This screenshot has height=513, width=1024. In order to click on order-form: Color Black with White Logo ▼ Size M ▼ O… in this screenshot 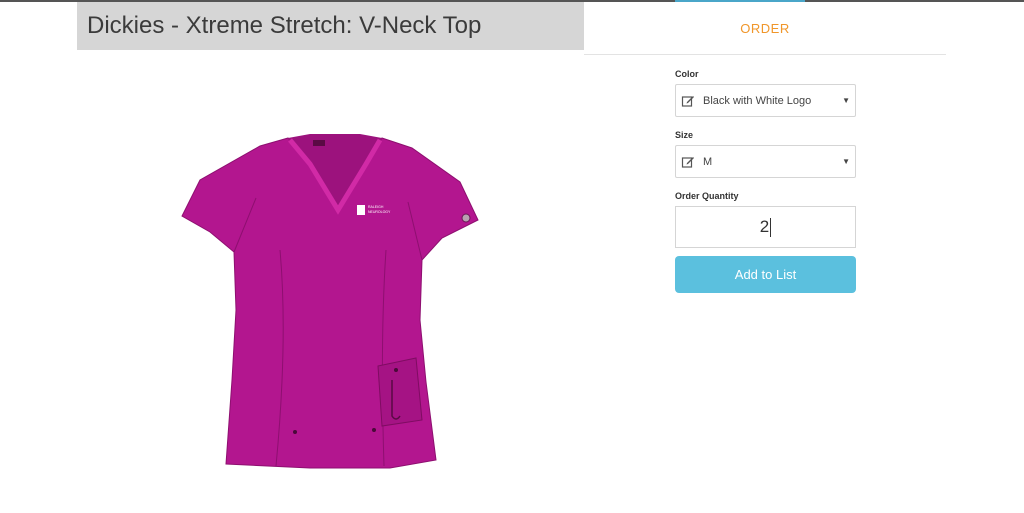, I will do `click(765, 180)`.